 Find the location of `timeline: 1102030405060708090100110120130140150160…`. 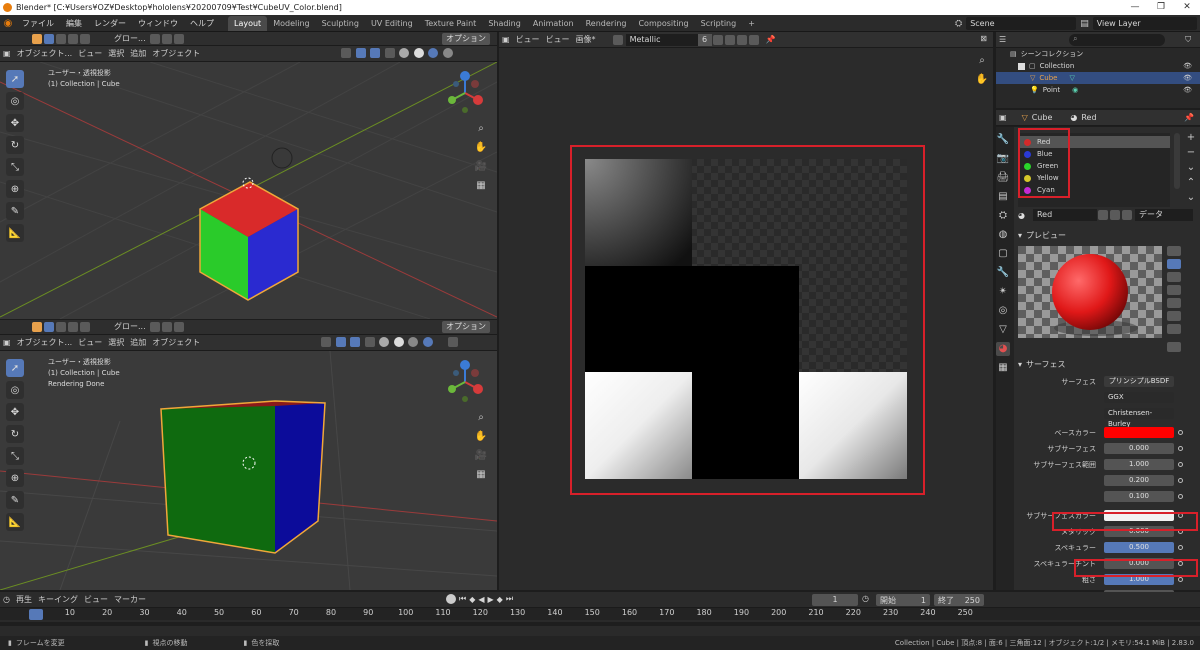

timeline: 1102030405060708090100110120130140150160… is located at coordinates (600, 622).